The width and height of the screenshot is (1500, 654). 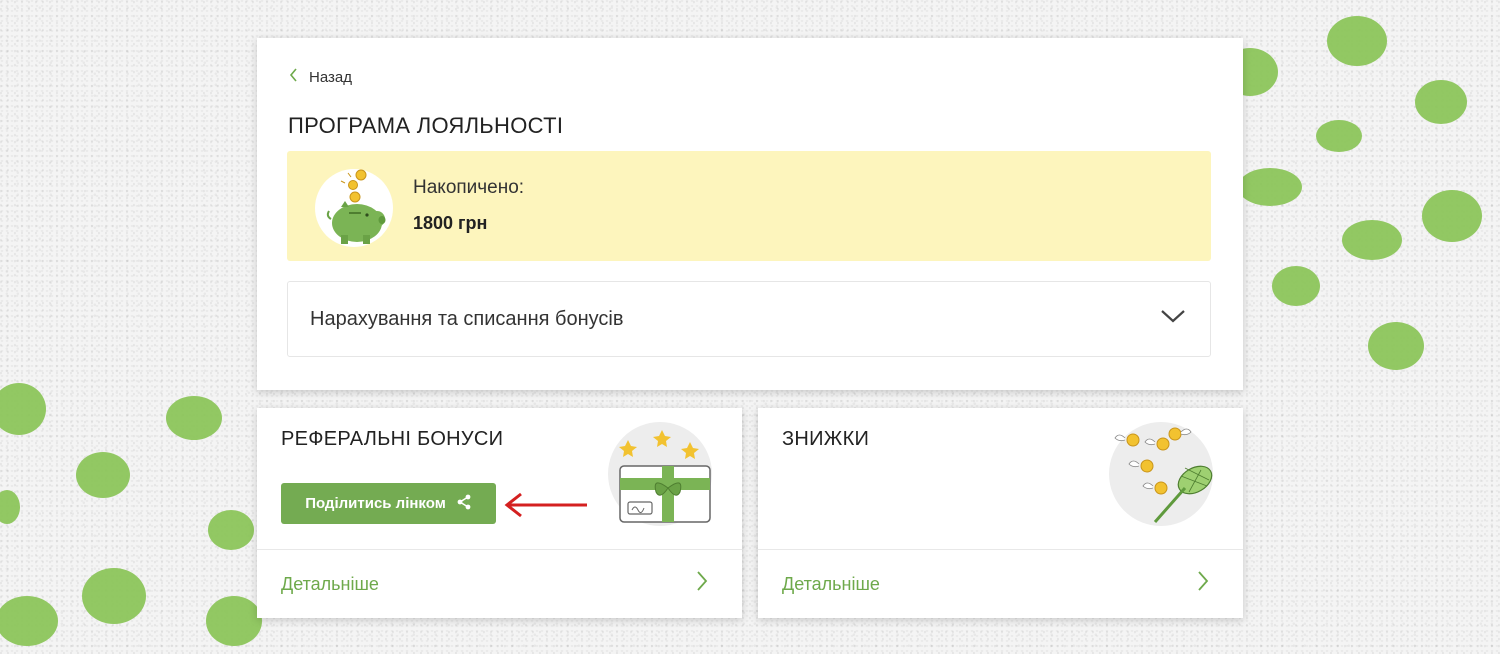 I want to click on bonus-history-accordion: Нарахування та списання бонусів, so click(x=749, y=319).